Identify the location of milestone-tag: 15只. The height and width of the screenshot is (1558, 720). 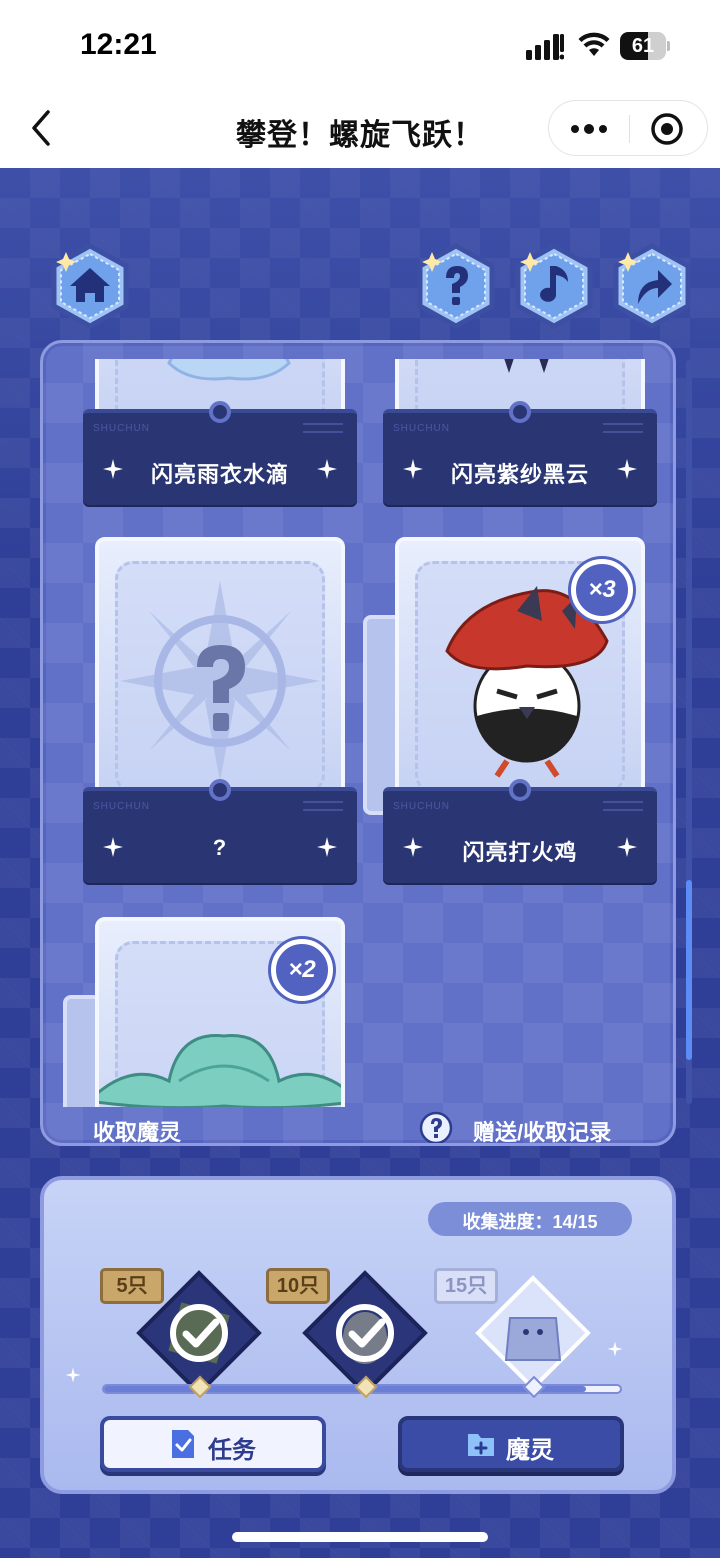
(466, 1286).